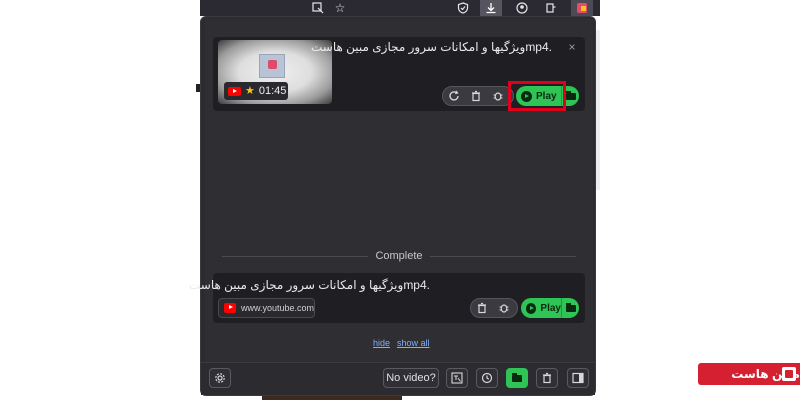  Describe the element at coordinates (381, 343) in the screenshot. I see `hide-link: hide` at that location.